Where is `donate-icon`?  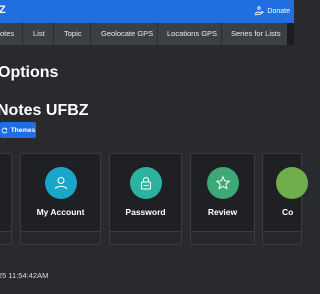 donate-icon is located at coordinates (260, 11).